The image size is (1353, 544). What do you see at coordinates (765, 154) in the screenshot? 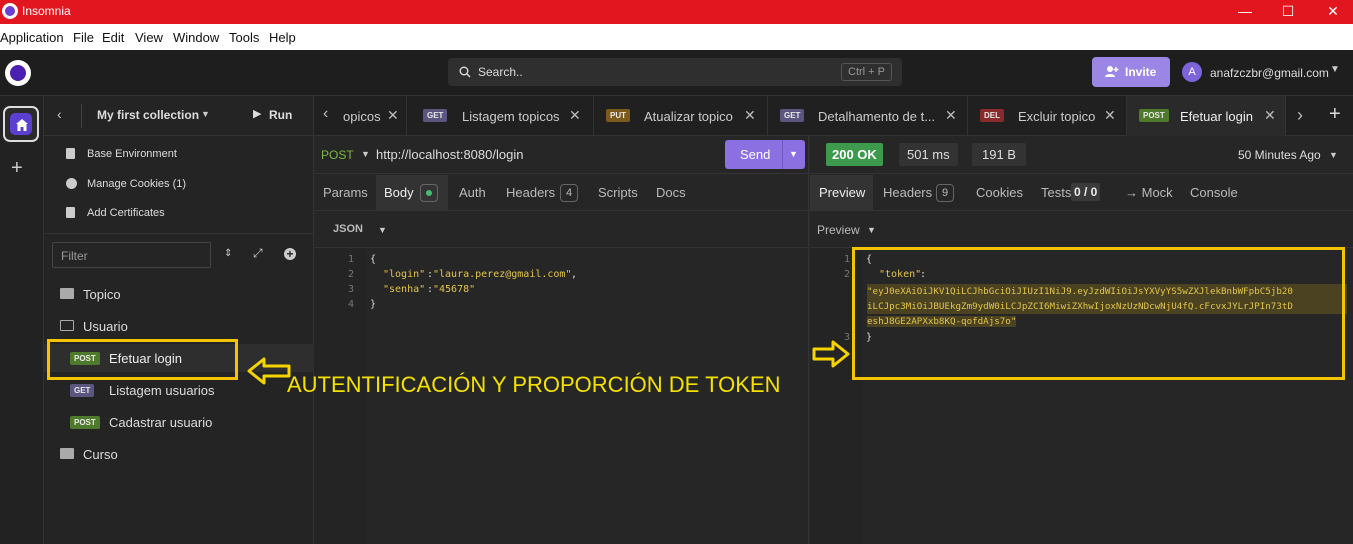
I see `send-button: Send ▼` at bounding box center [765, 154].